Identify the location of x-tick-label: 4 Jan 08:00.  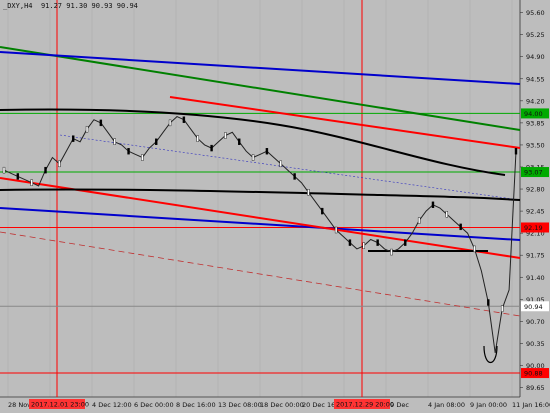
(446, 405).